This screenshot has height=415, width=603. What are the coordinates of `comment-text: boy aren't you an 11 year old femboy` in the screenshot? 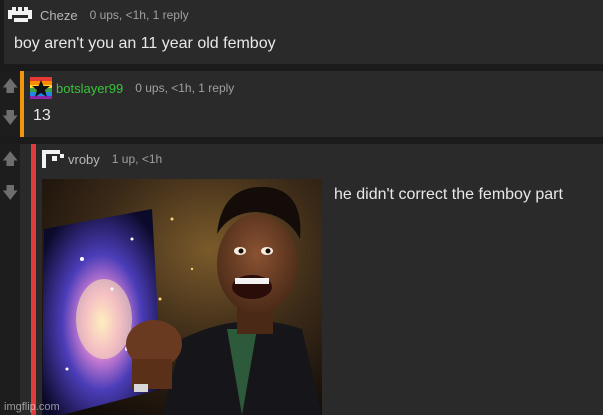 It's located at (145, 43).